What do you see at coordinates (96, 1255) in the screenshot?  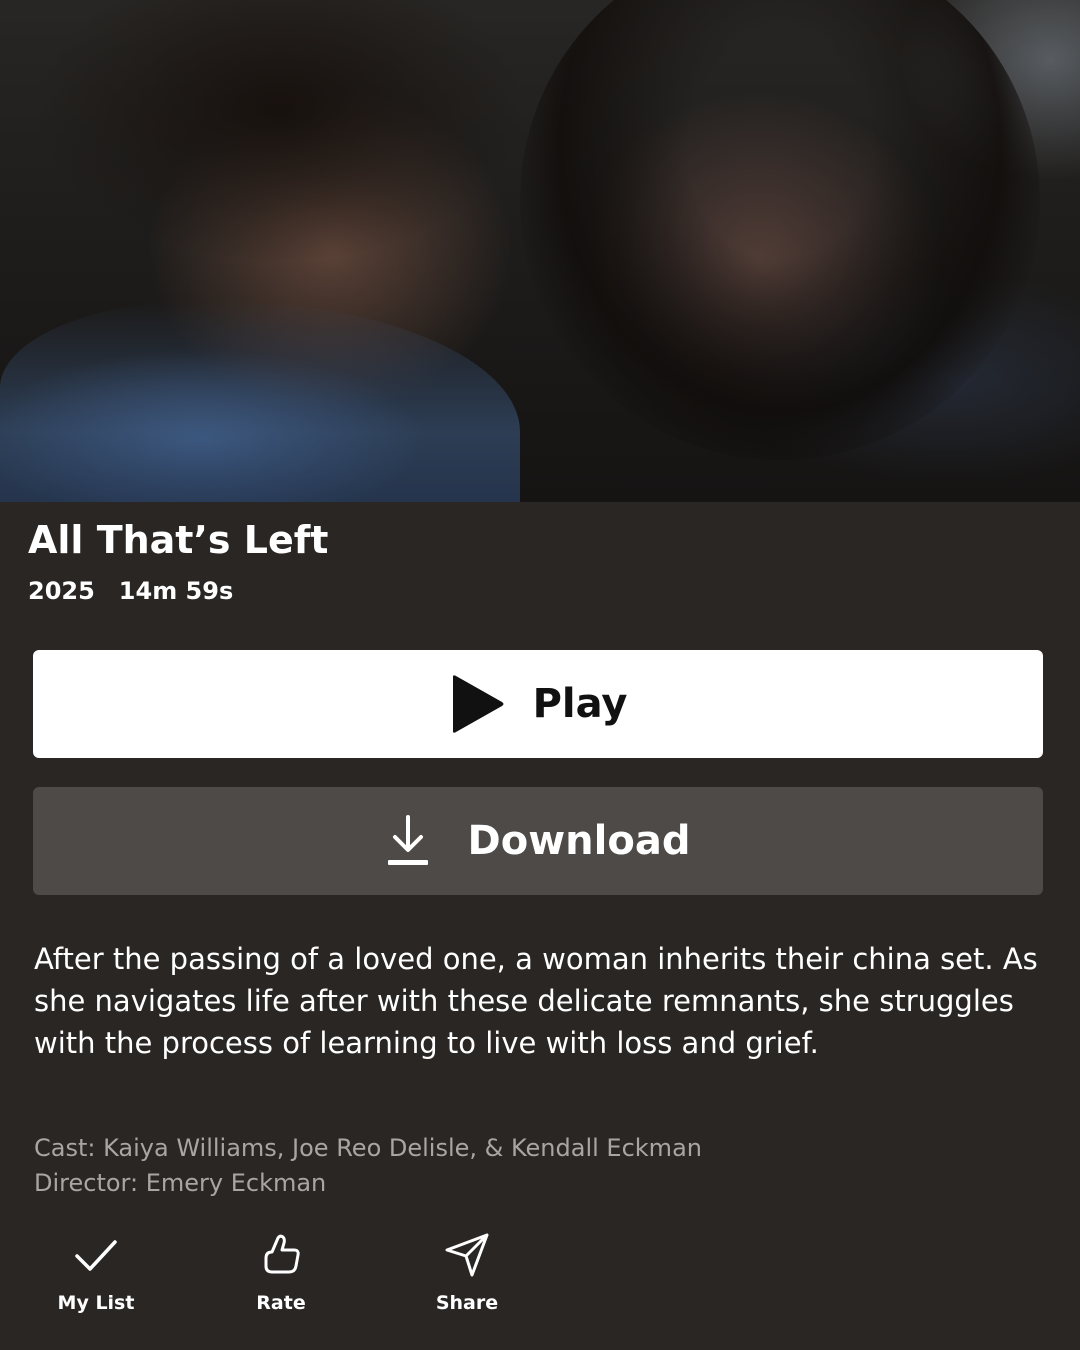 I see `check-icon` at bounding box center [96, 1255].